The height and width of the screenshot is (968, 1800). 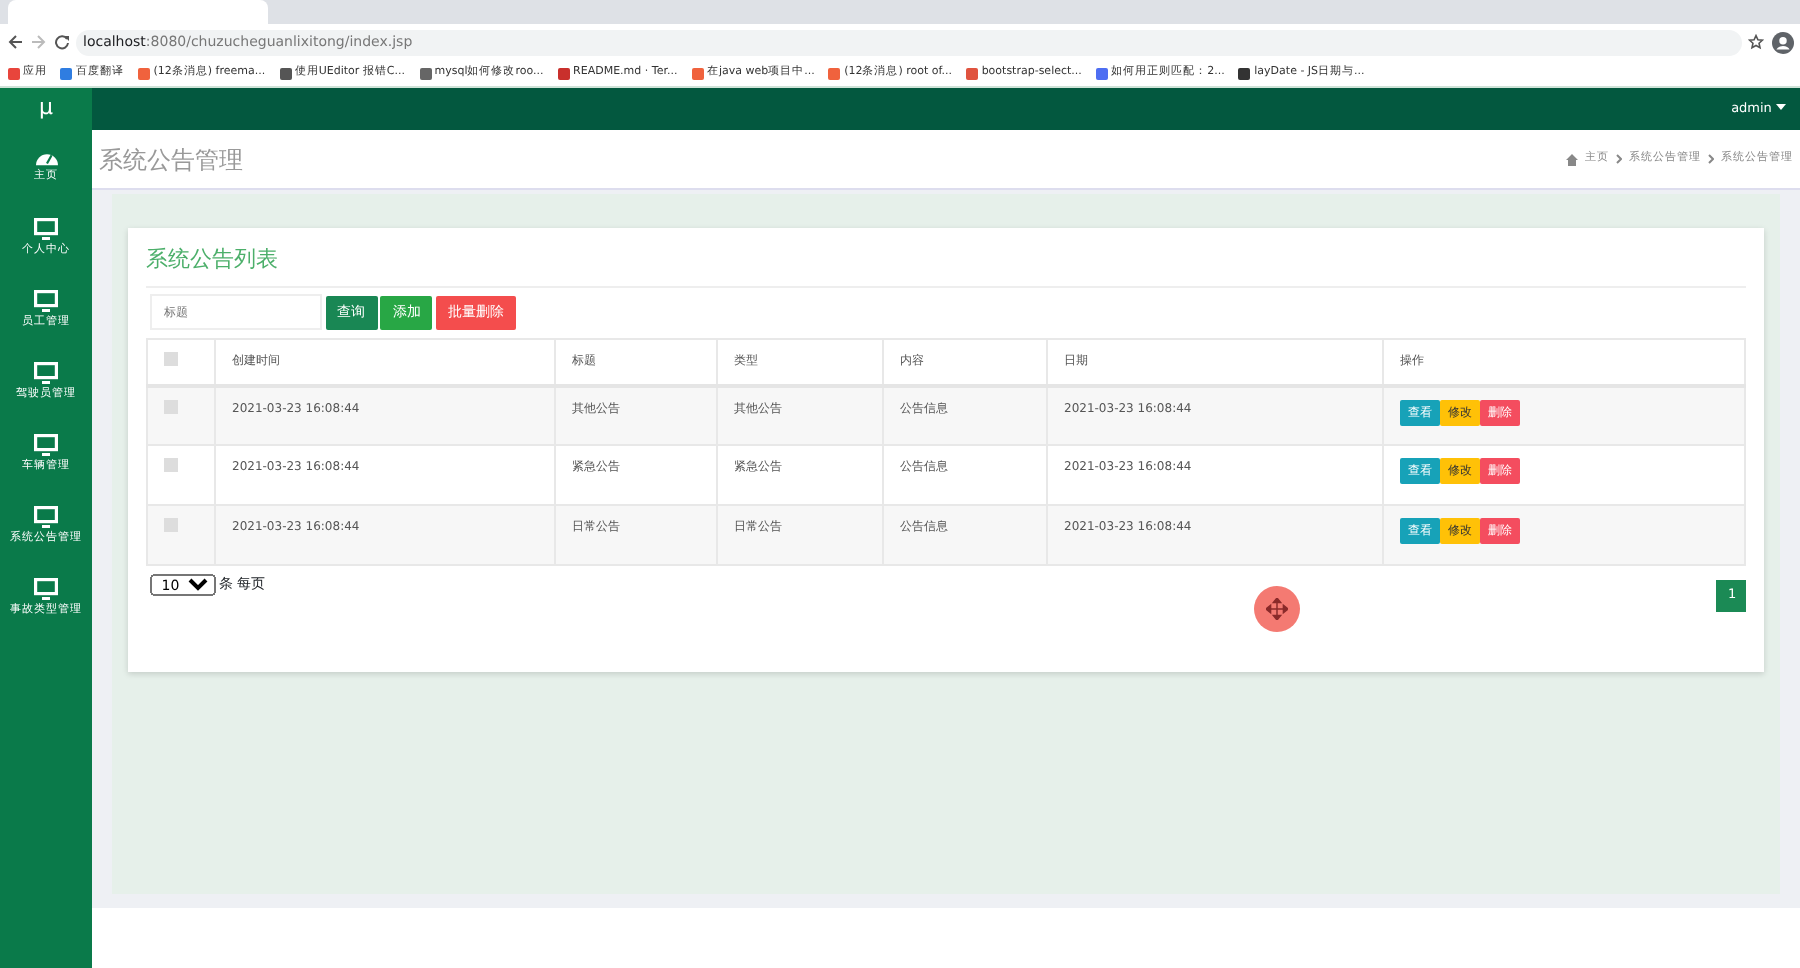 What do you see at coordinates (1782, 42) in the screenshot?
I see `account-icon` at bounding box center [1782, 42].